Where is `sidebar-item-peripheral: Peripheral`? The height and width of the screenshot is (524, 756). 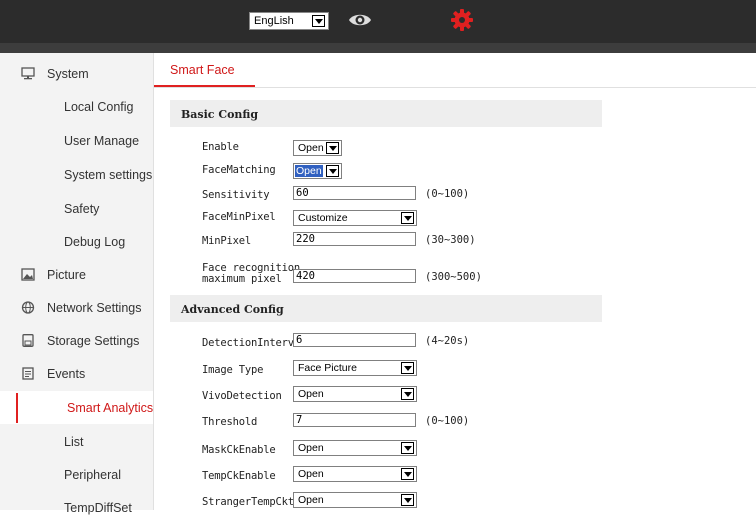
sidebar-item-peripheral: Peripheral is located at coordinates (76, 474).